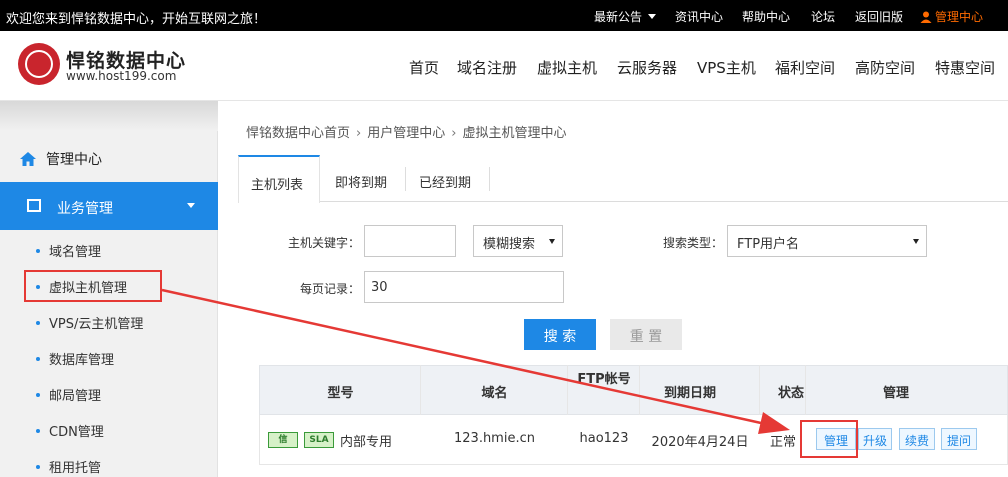 The height and width of the screenshot is (477, 1008). What do you see at coordinates (885, 67) in the screenshot?
I see `nav-ddos-space: 高防空间` at bounding box center [885, 67].